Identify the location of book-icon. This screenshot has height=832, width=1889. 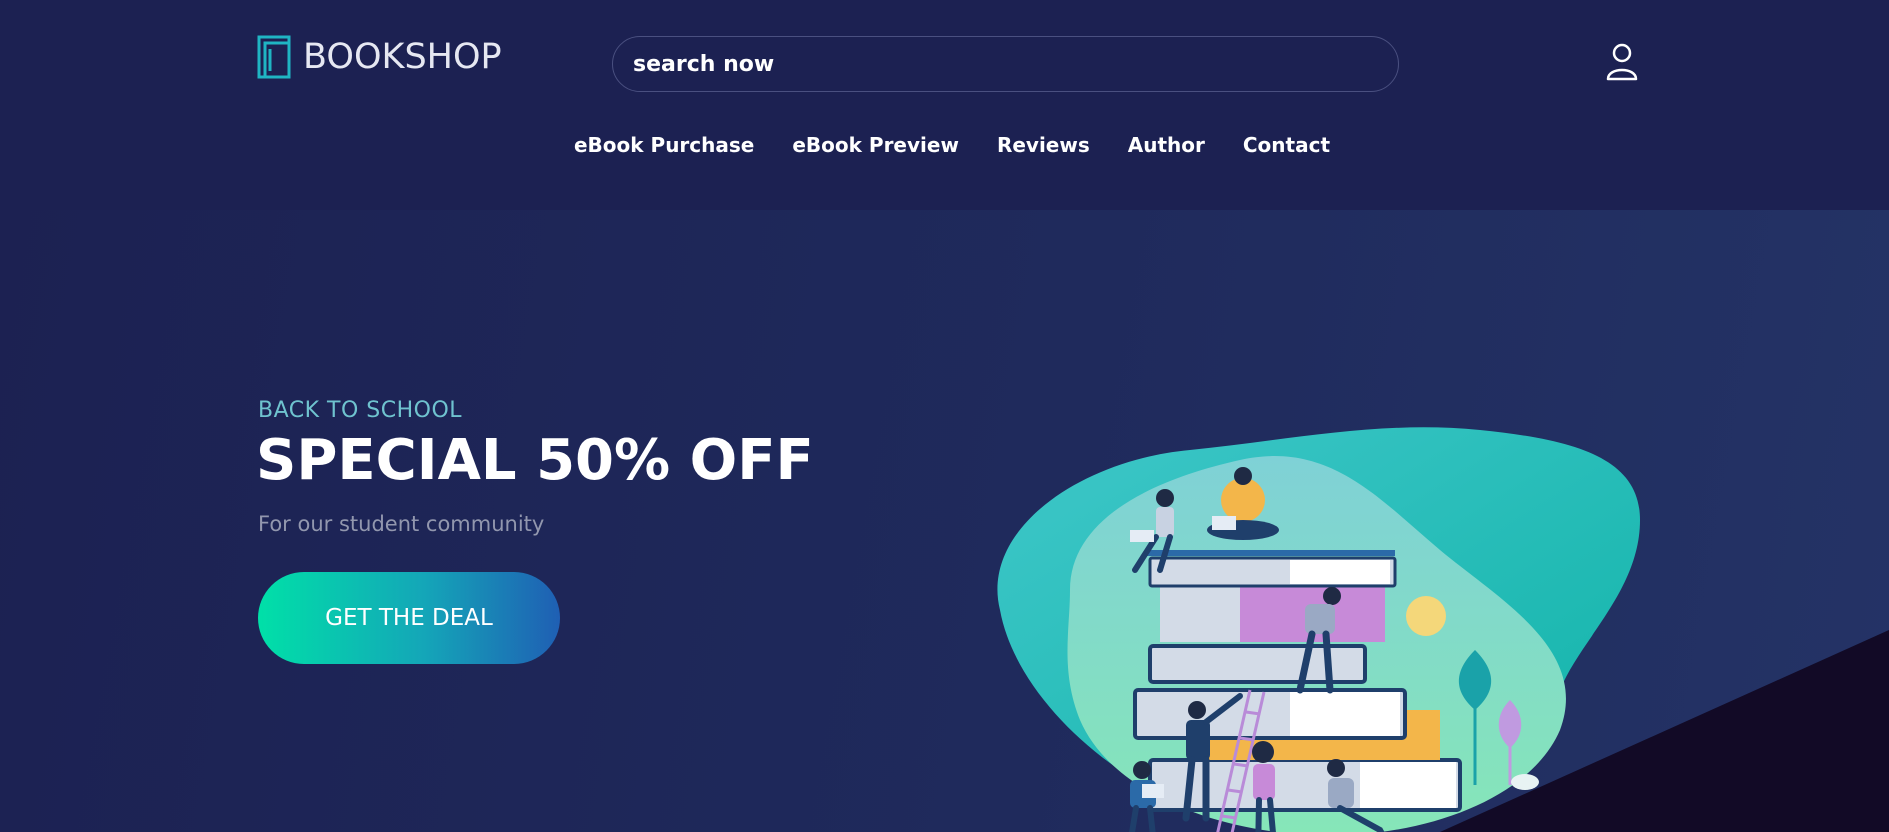
(274, 57).